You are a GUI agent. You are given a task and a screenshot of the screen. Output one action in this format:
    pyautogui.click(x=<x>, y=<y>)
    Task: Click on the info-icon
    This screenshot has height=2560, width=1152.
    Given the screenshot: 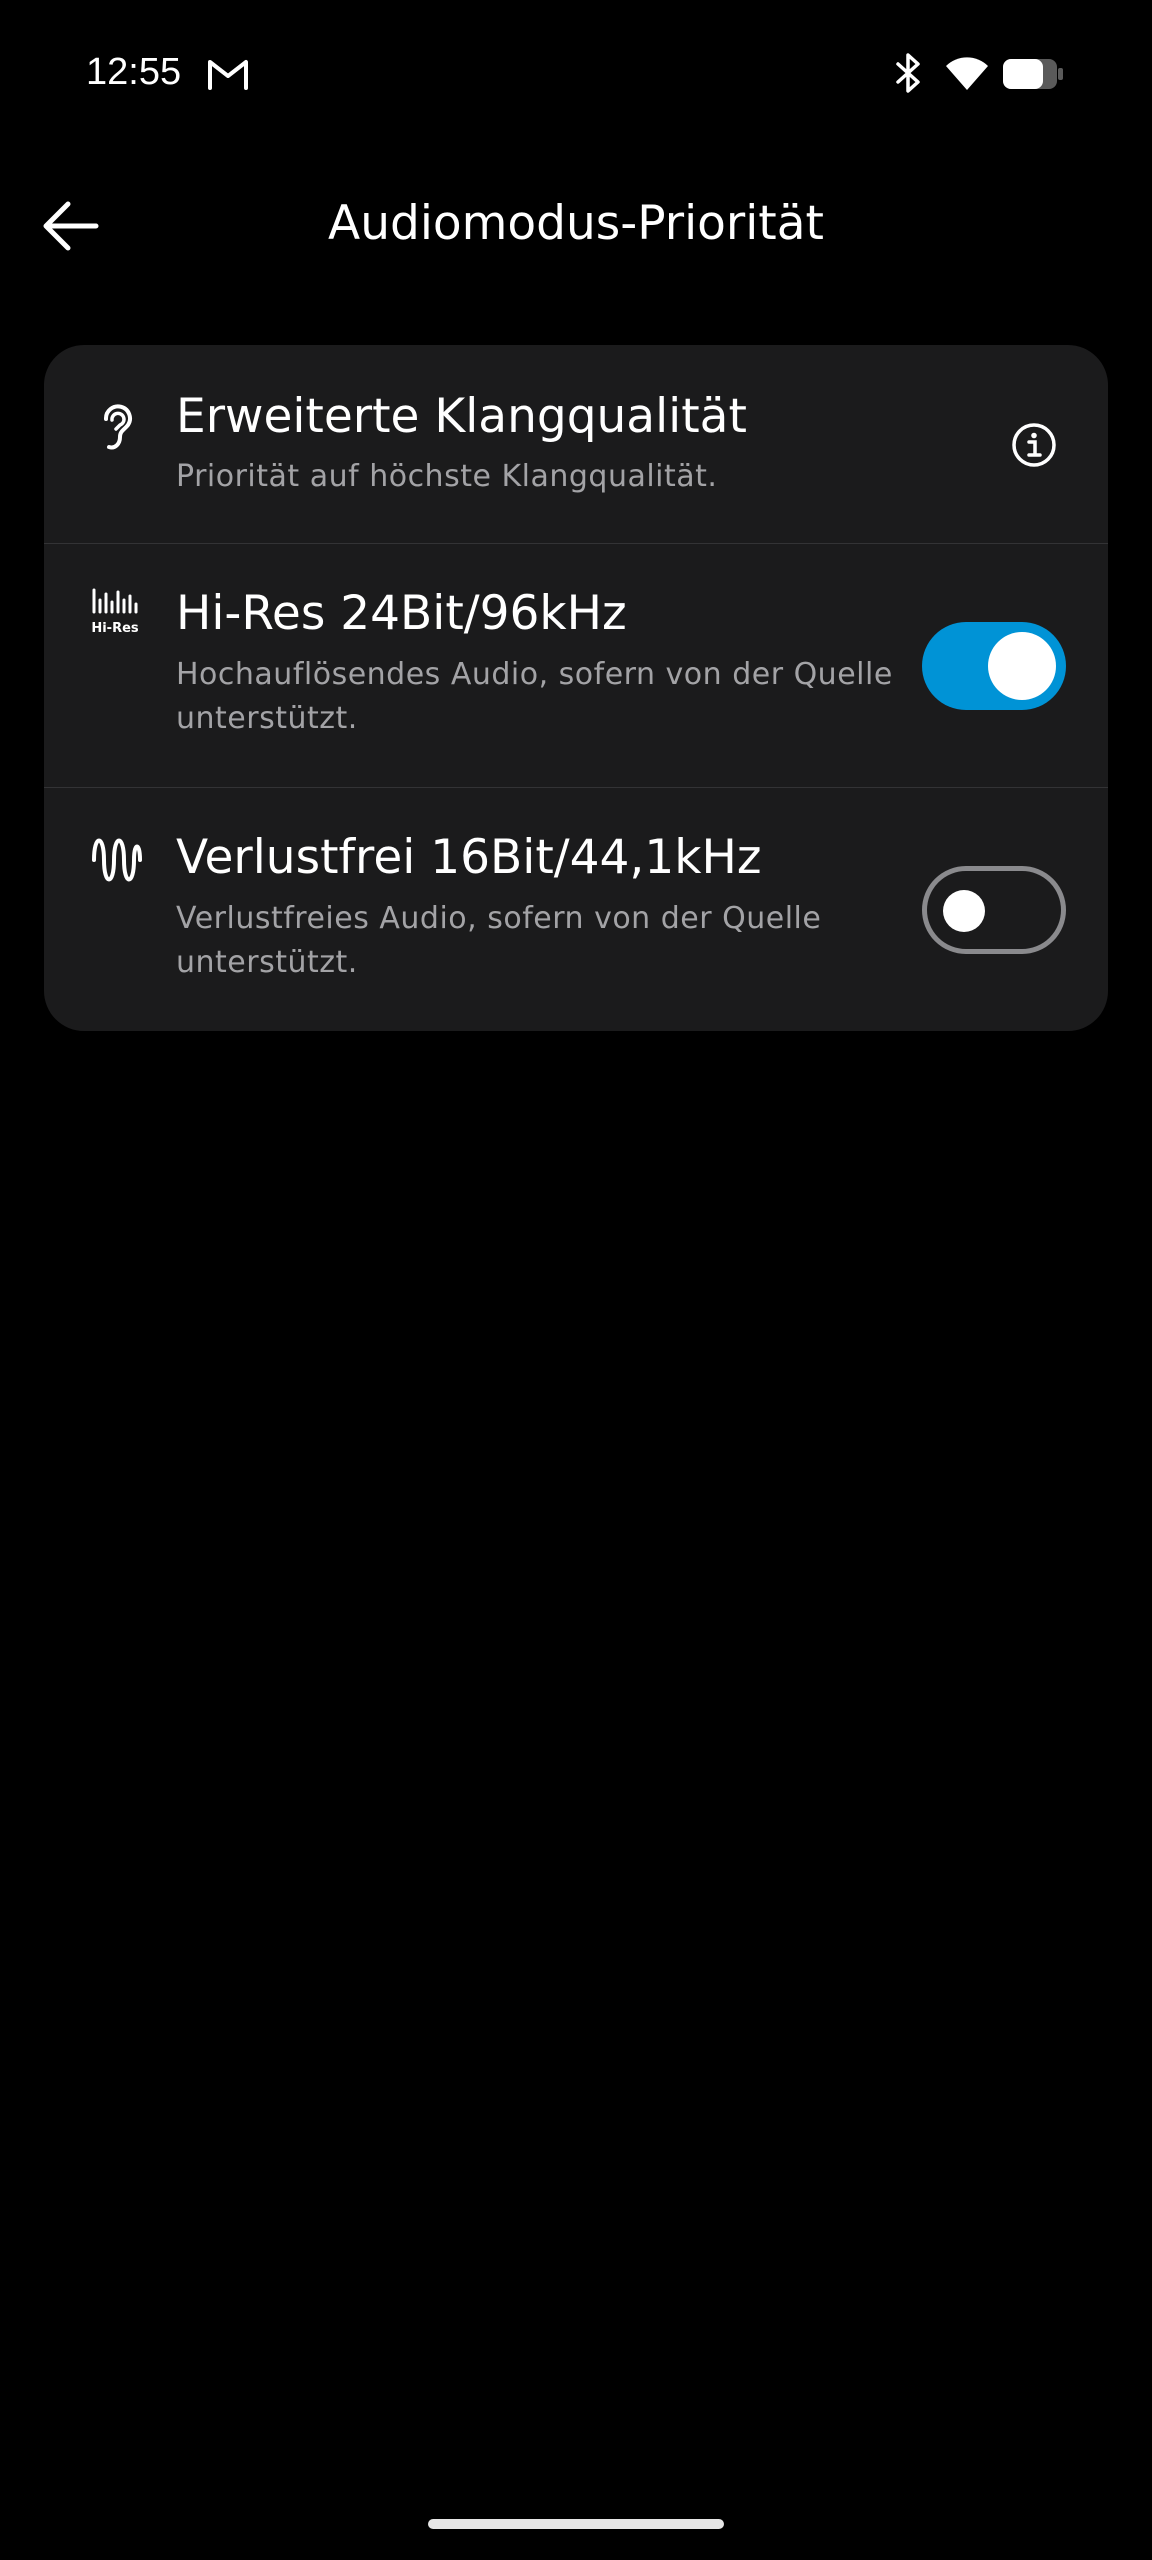 What is the action you would take?
    pyautogui.click(x=1034, y=445)
    